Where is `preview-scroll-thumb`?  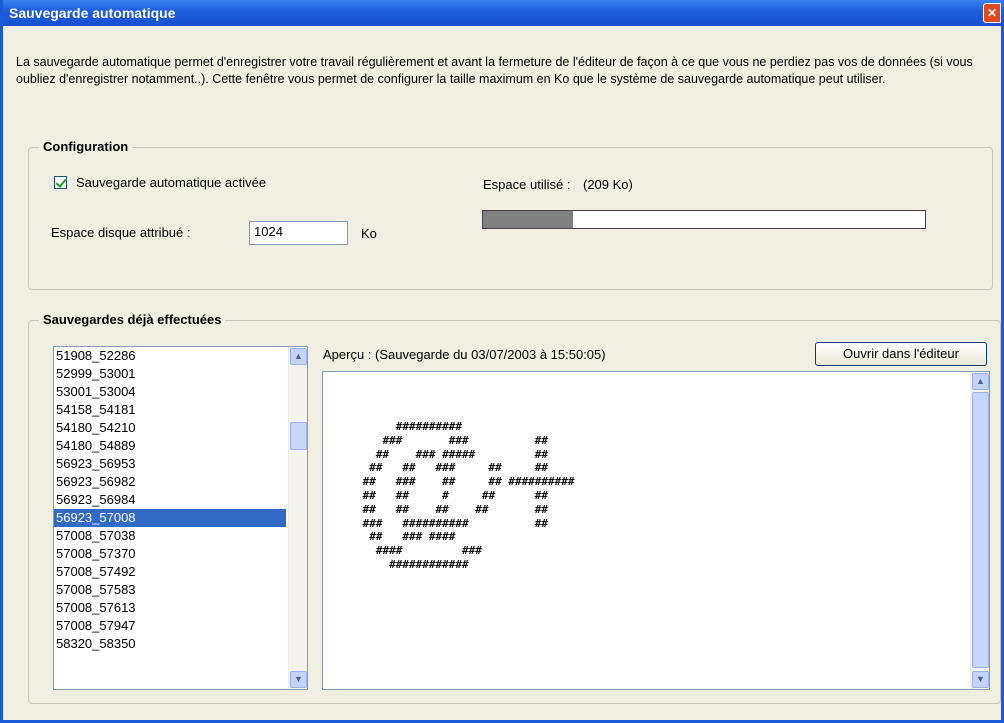 preview-scroll-thumb is located at coordinates (980, 530).